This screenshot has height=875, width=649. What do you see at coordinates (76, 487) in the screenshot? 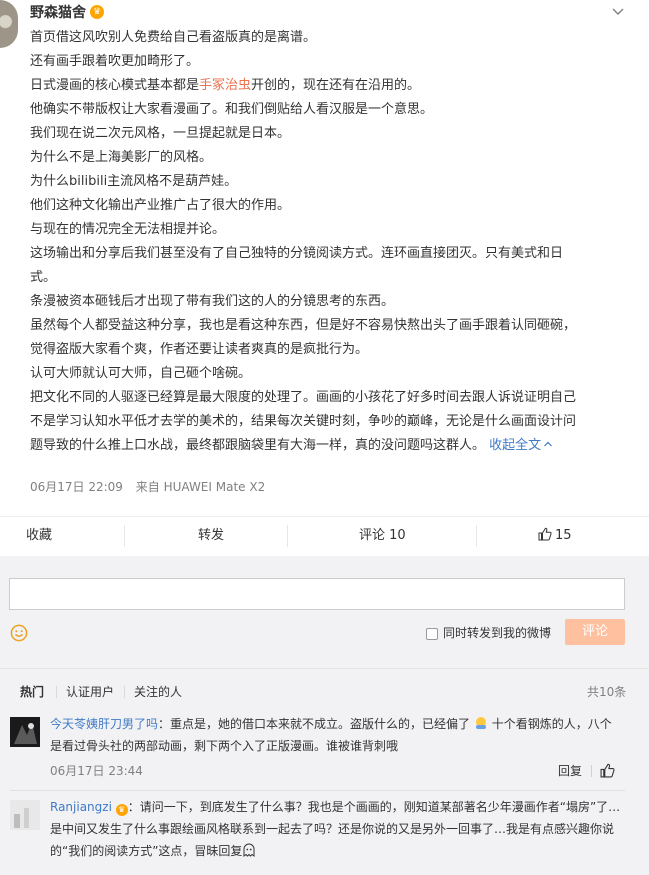
I see `post-date: 06月17日 22:09` at bounding box center [76, 487].